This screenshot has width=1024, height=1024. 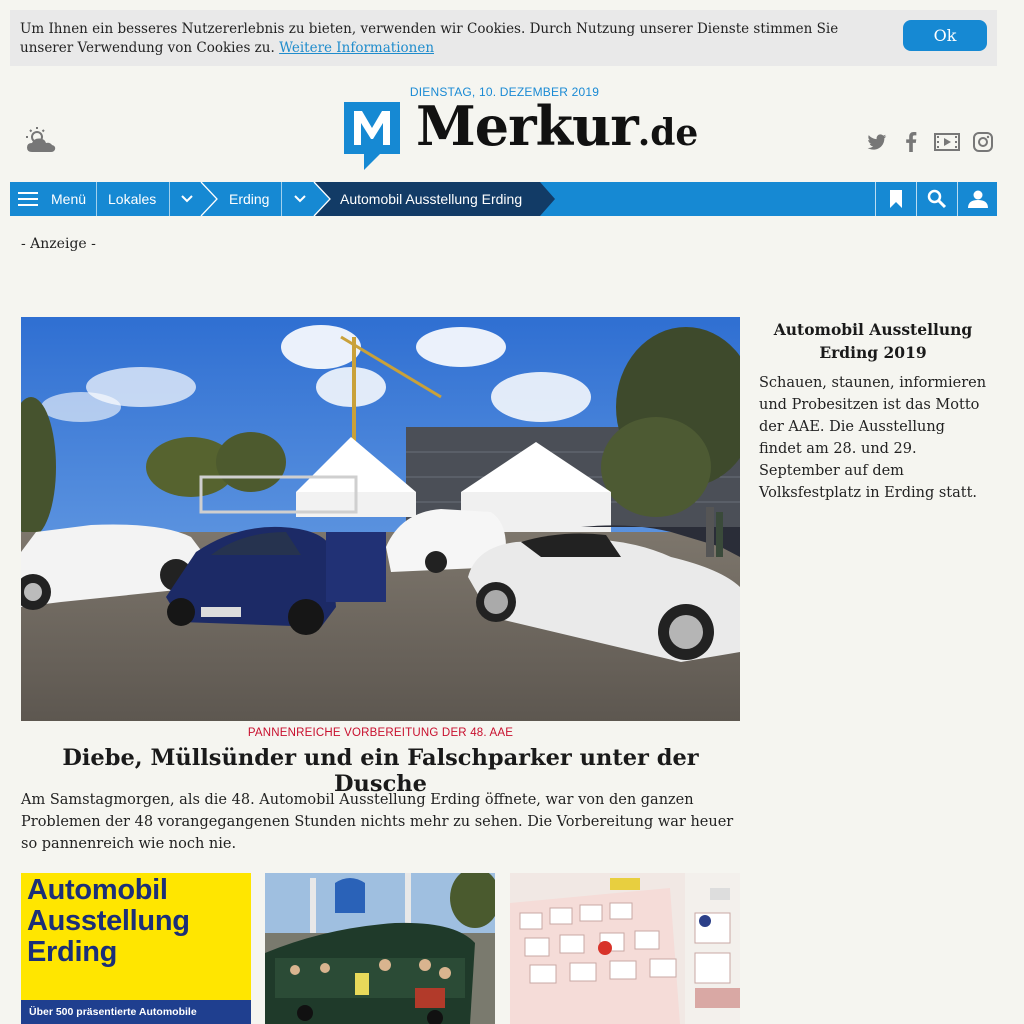 I want to click on nav-item-lokales: Lokales, so click(x=132, y=199).